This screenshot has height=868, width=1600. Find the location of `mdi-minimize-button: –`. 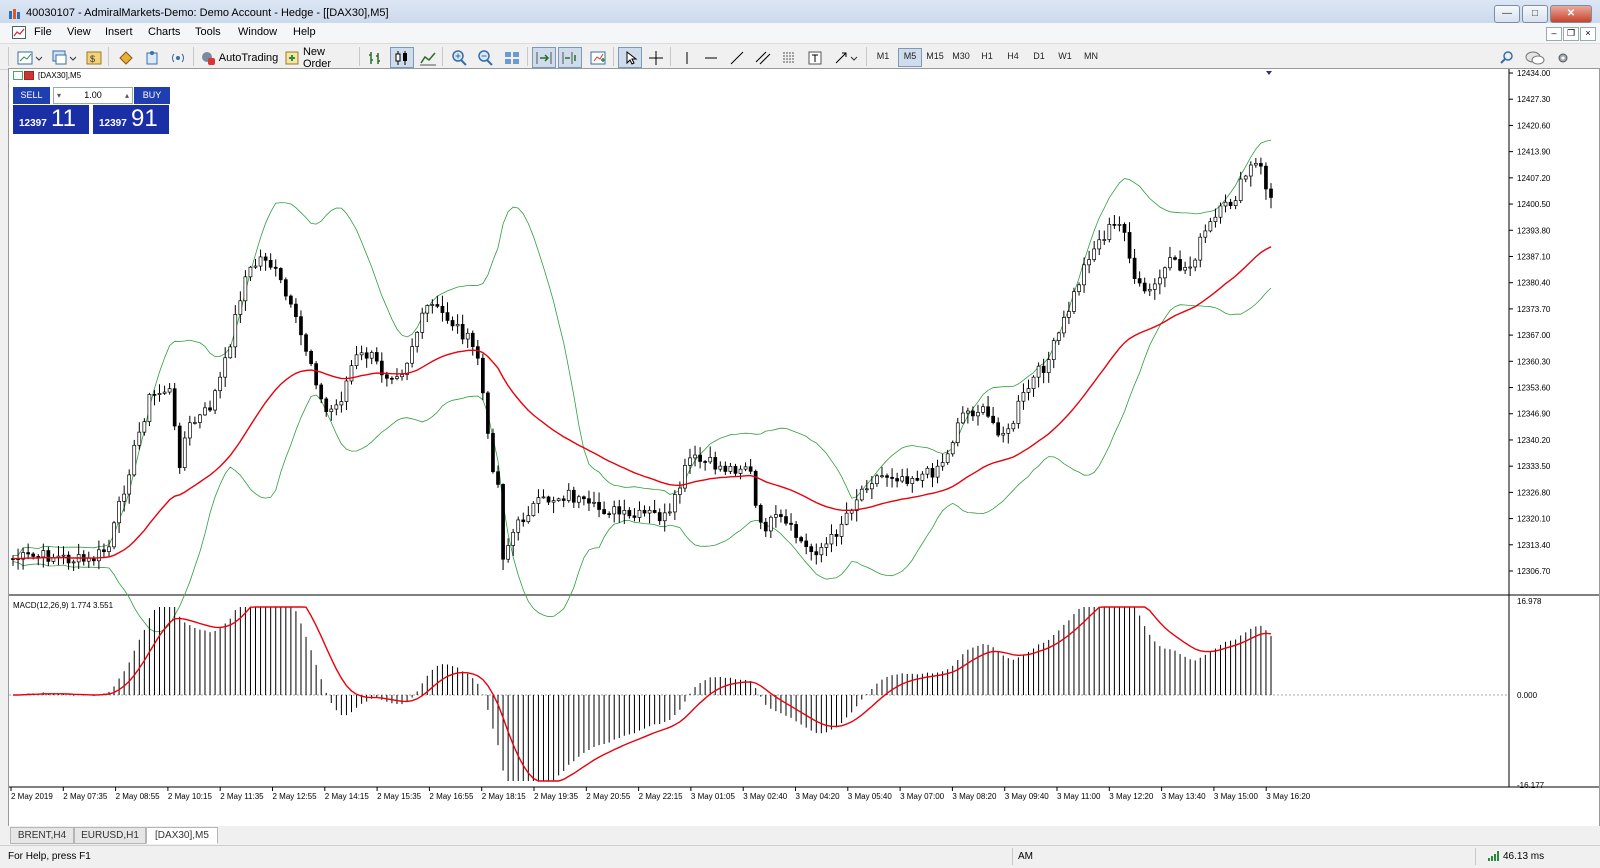

mdi-minimize-button: – is located at coordinates (1554, 34).